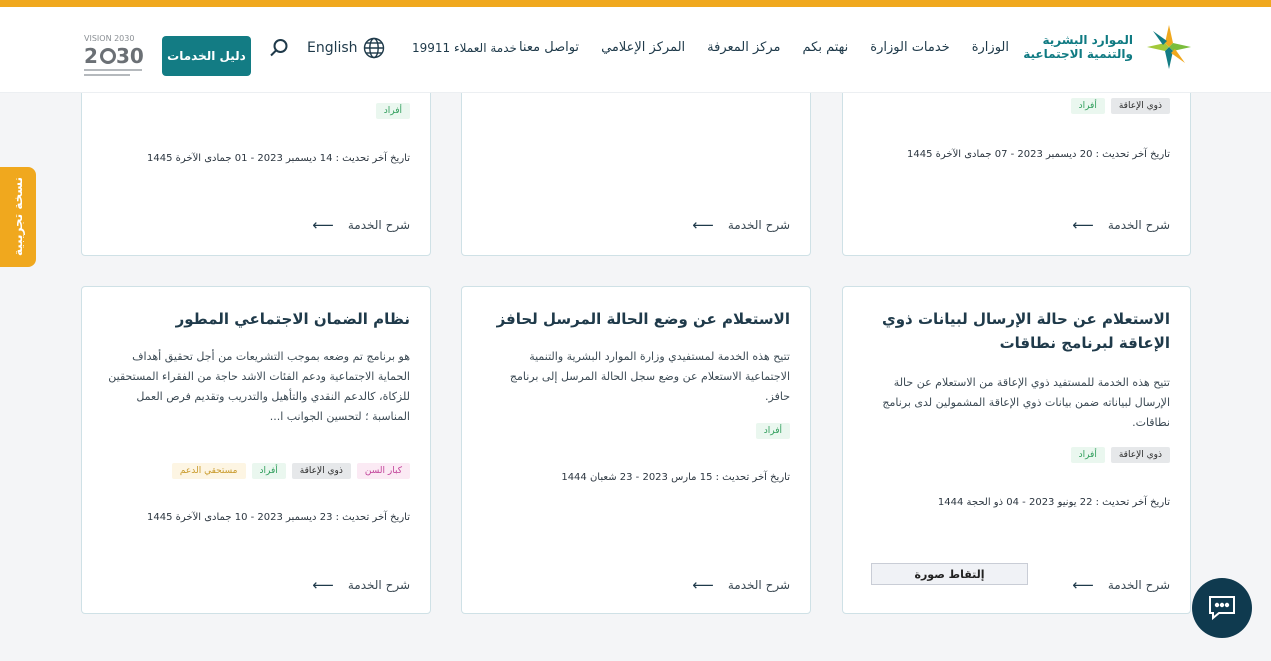  What do you see at coordinates (208, 471) in the screenshot?
I see `tag-support-beneficiaries: مستحقي الدعم` at bounding box center [208, 471].